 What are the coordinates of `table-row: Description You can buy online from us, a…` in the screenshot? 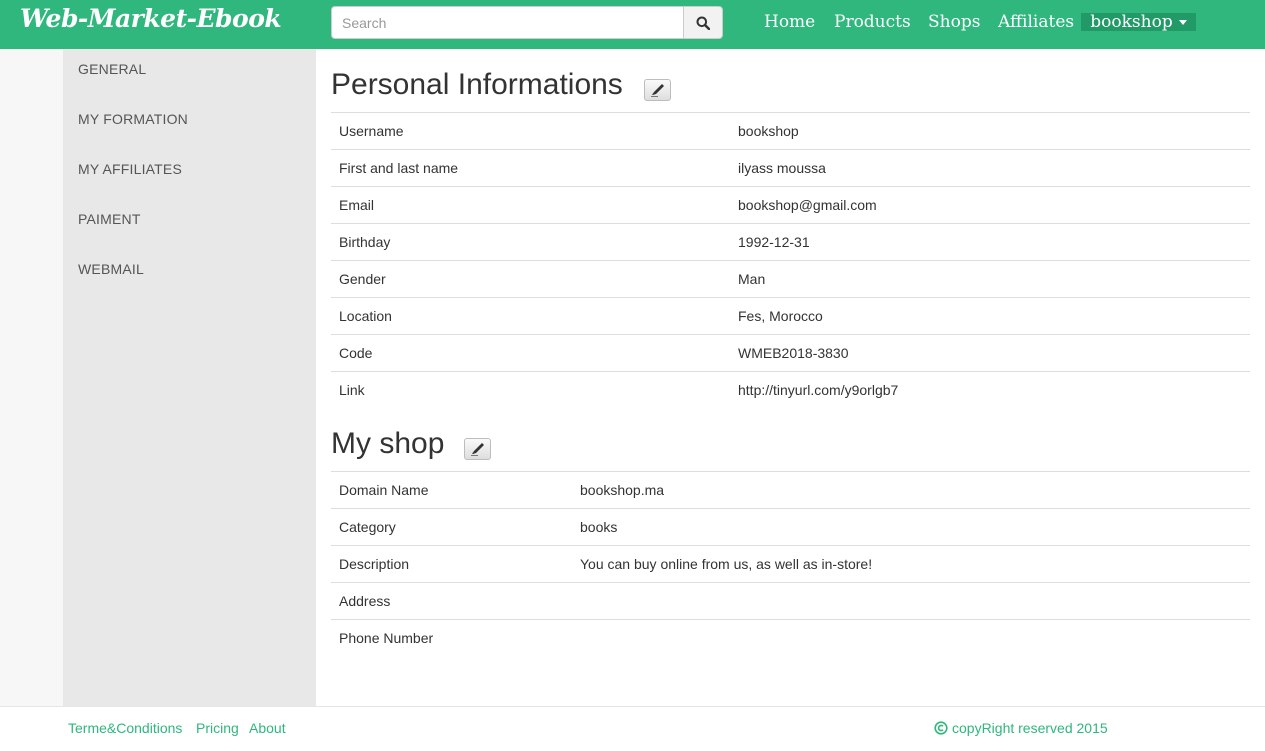 It's located at (790, 564).